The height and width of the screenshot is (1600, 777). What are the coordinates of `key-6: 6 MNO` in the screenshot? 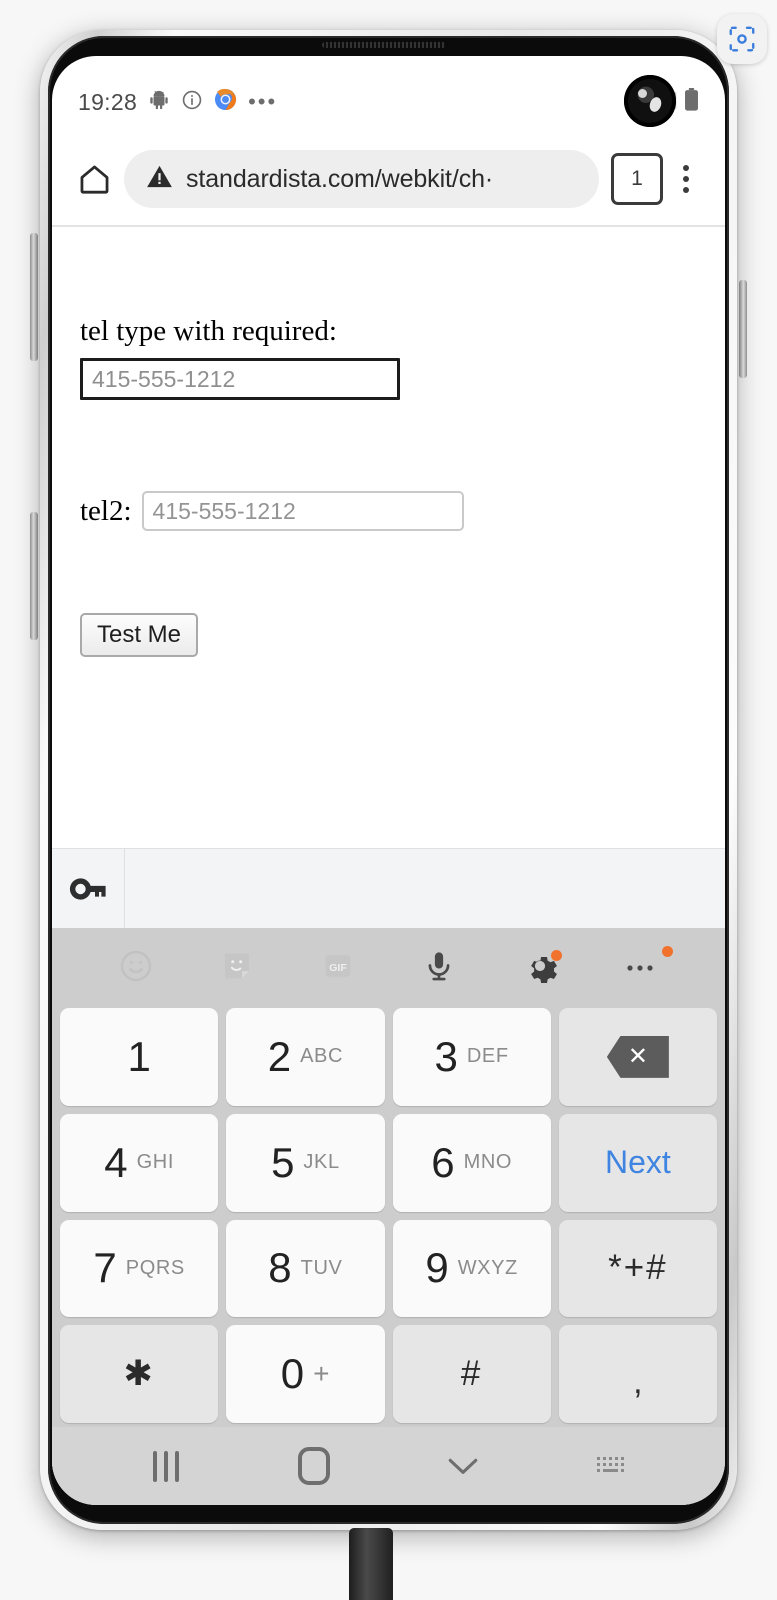 It's located at (471, 1162).